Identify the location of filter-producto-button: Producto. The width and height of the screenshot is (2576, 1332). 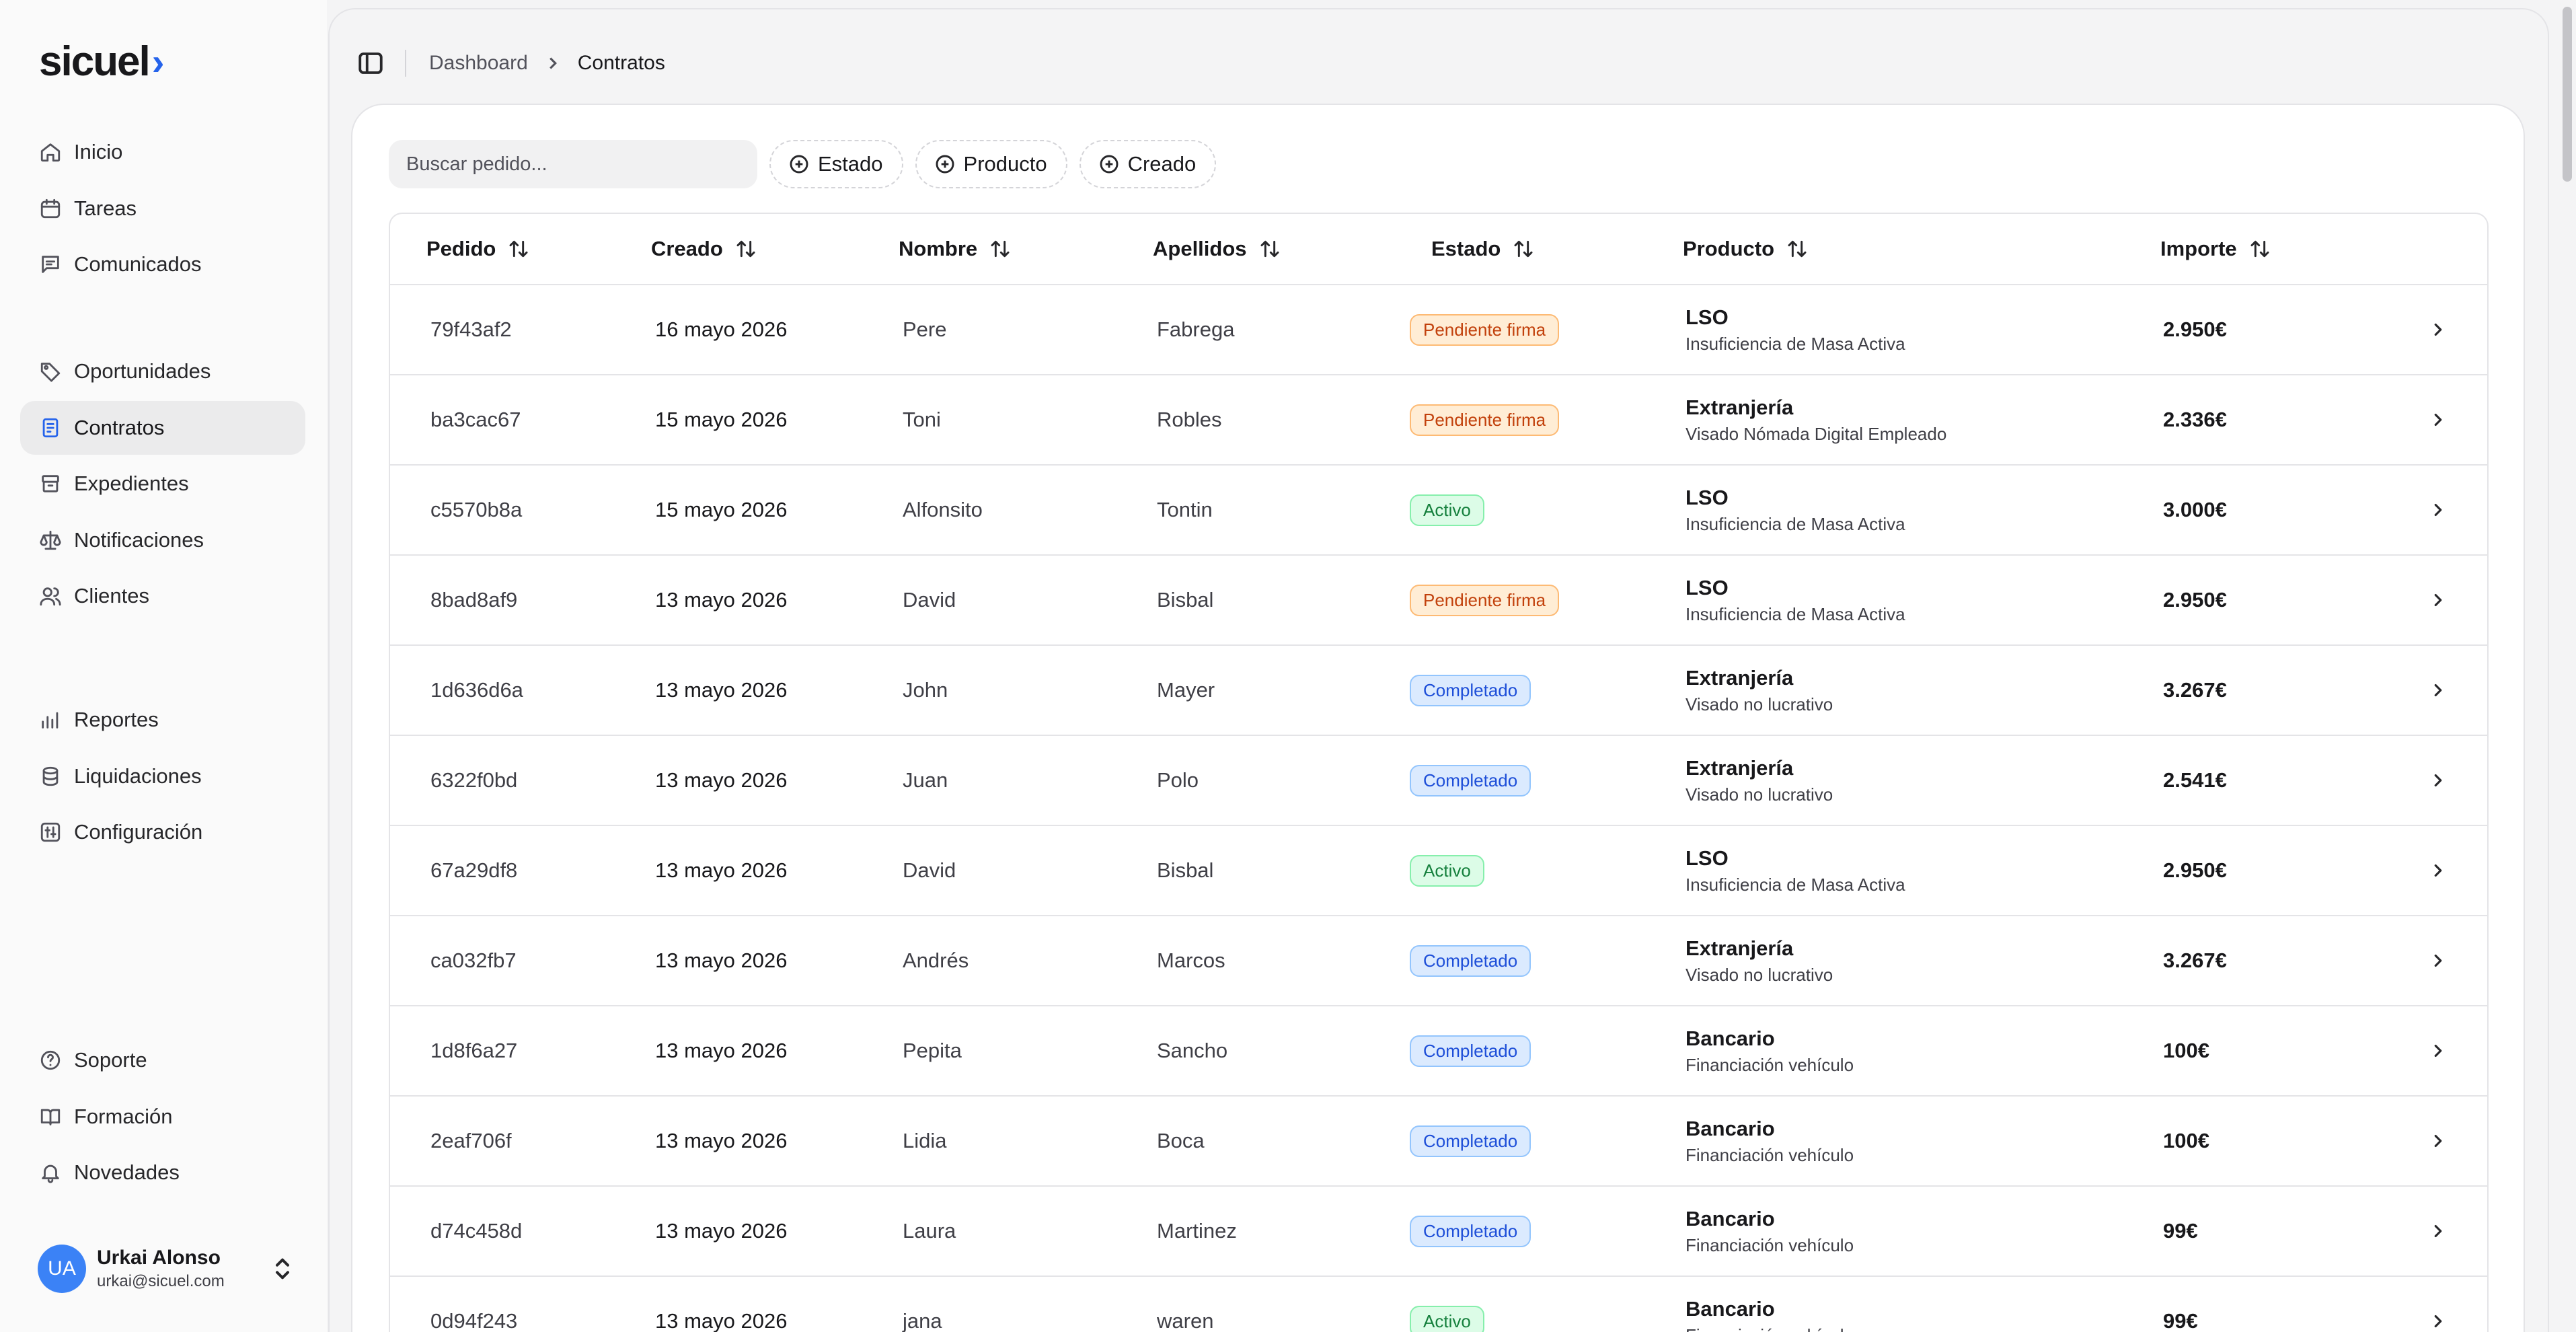
(991, 164).